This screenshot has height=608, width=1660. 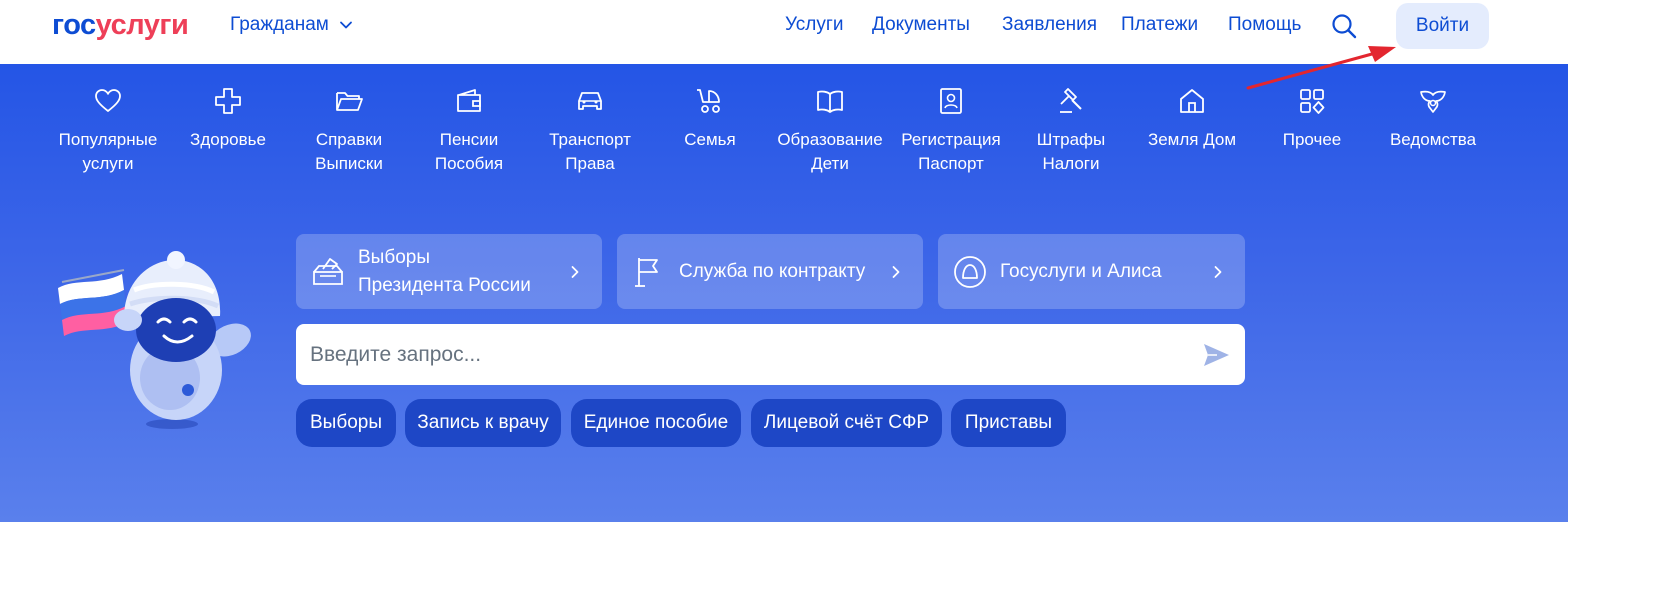 I want to click on category-label: Образование Дети, so click(x=830, y=151).